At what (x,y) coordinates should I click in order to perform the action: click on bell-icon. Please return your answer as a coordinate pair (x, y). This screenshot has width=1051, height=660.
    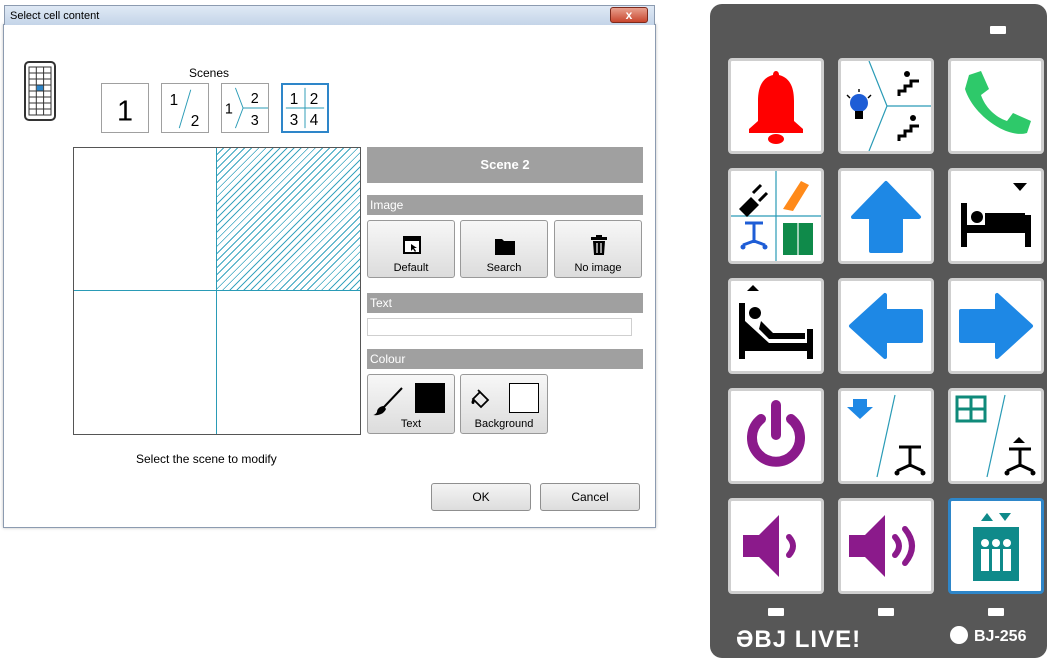
    Looking at the image, I should click on (776, 107).